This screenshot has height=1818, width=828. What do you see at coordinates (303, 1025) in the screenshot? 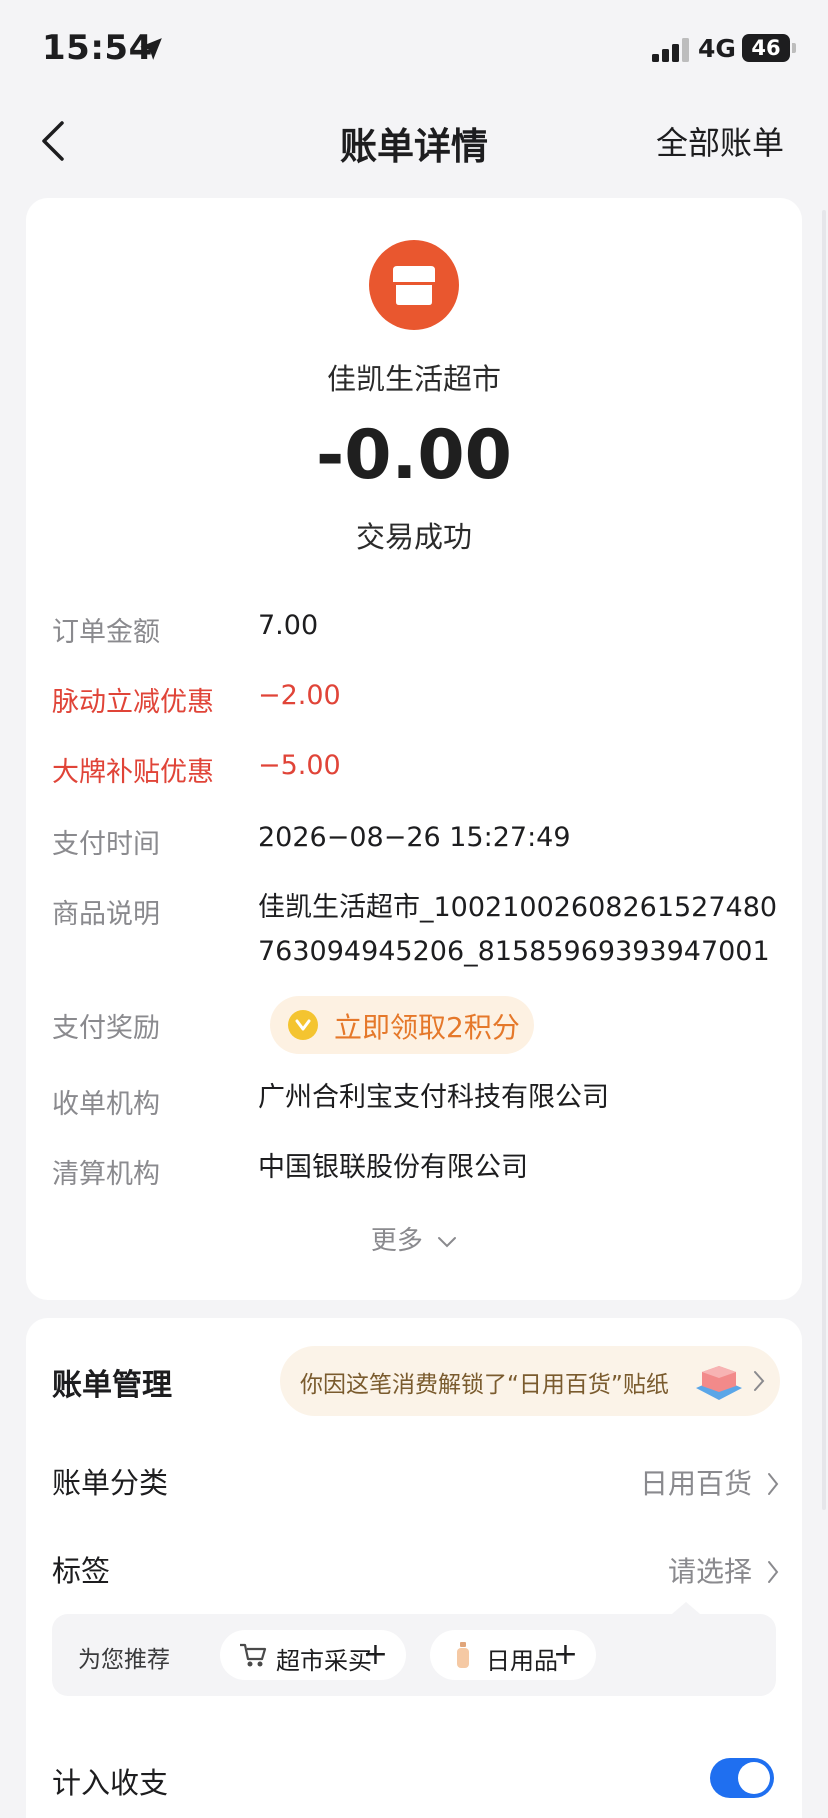
I see `coin-icon` at bounding box center [303, 1025].